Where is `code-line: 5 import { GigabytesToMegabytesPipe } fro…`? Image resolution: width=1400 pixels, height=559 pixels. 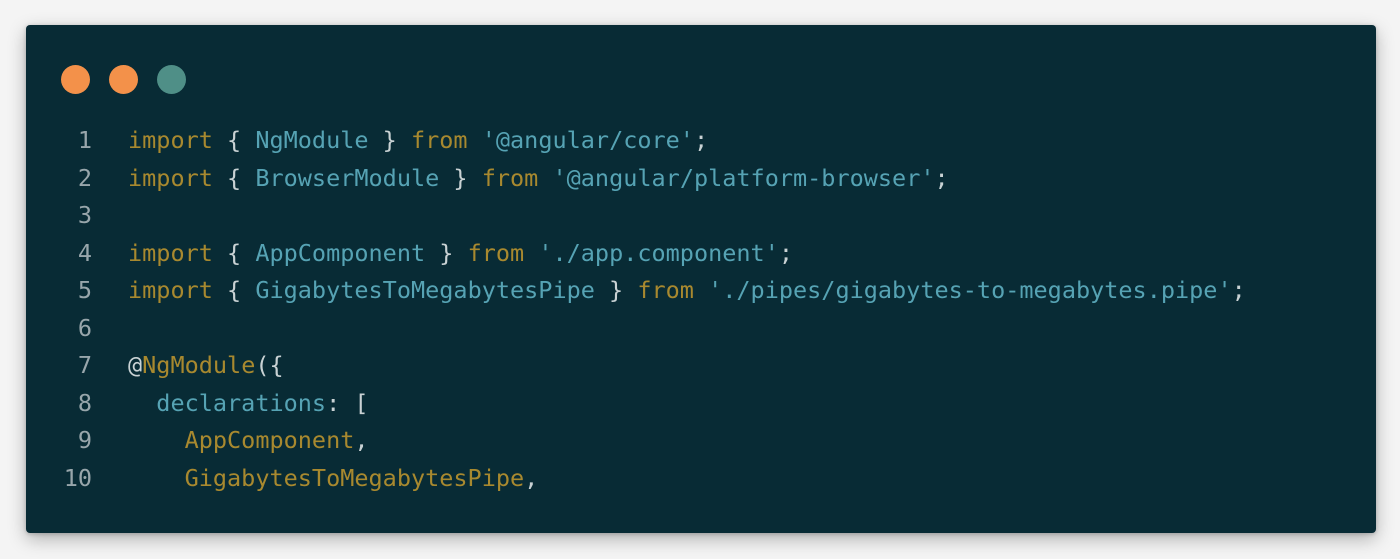 code-line: 5 import { GigabytesToMegabytesPipe } fro… is located at coordinates (701, 291).